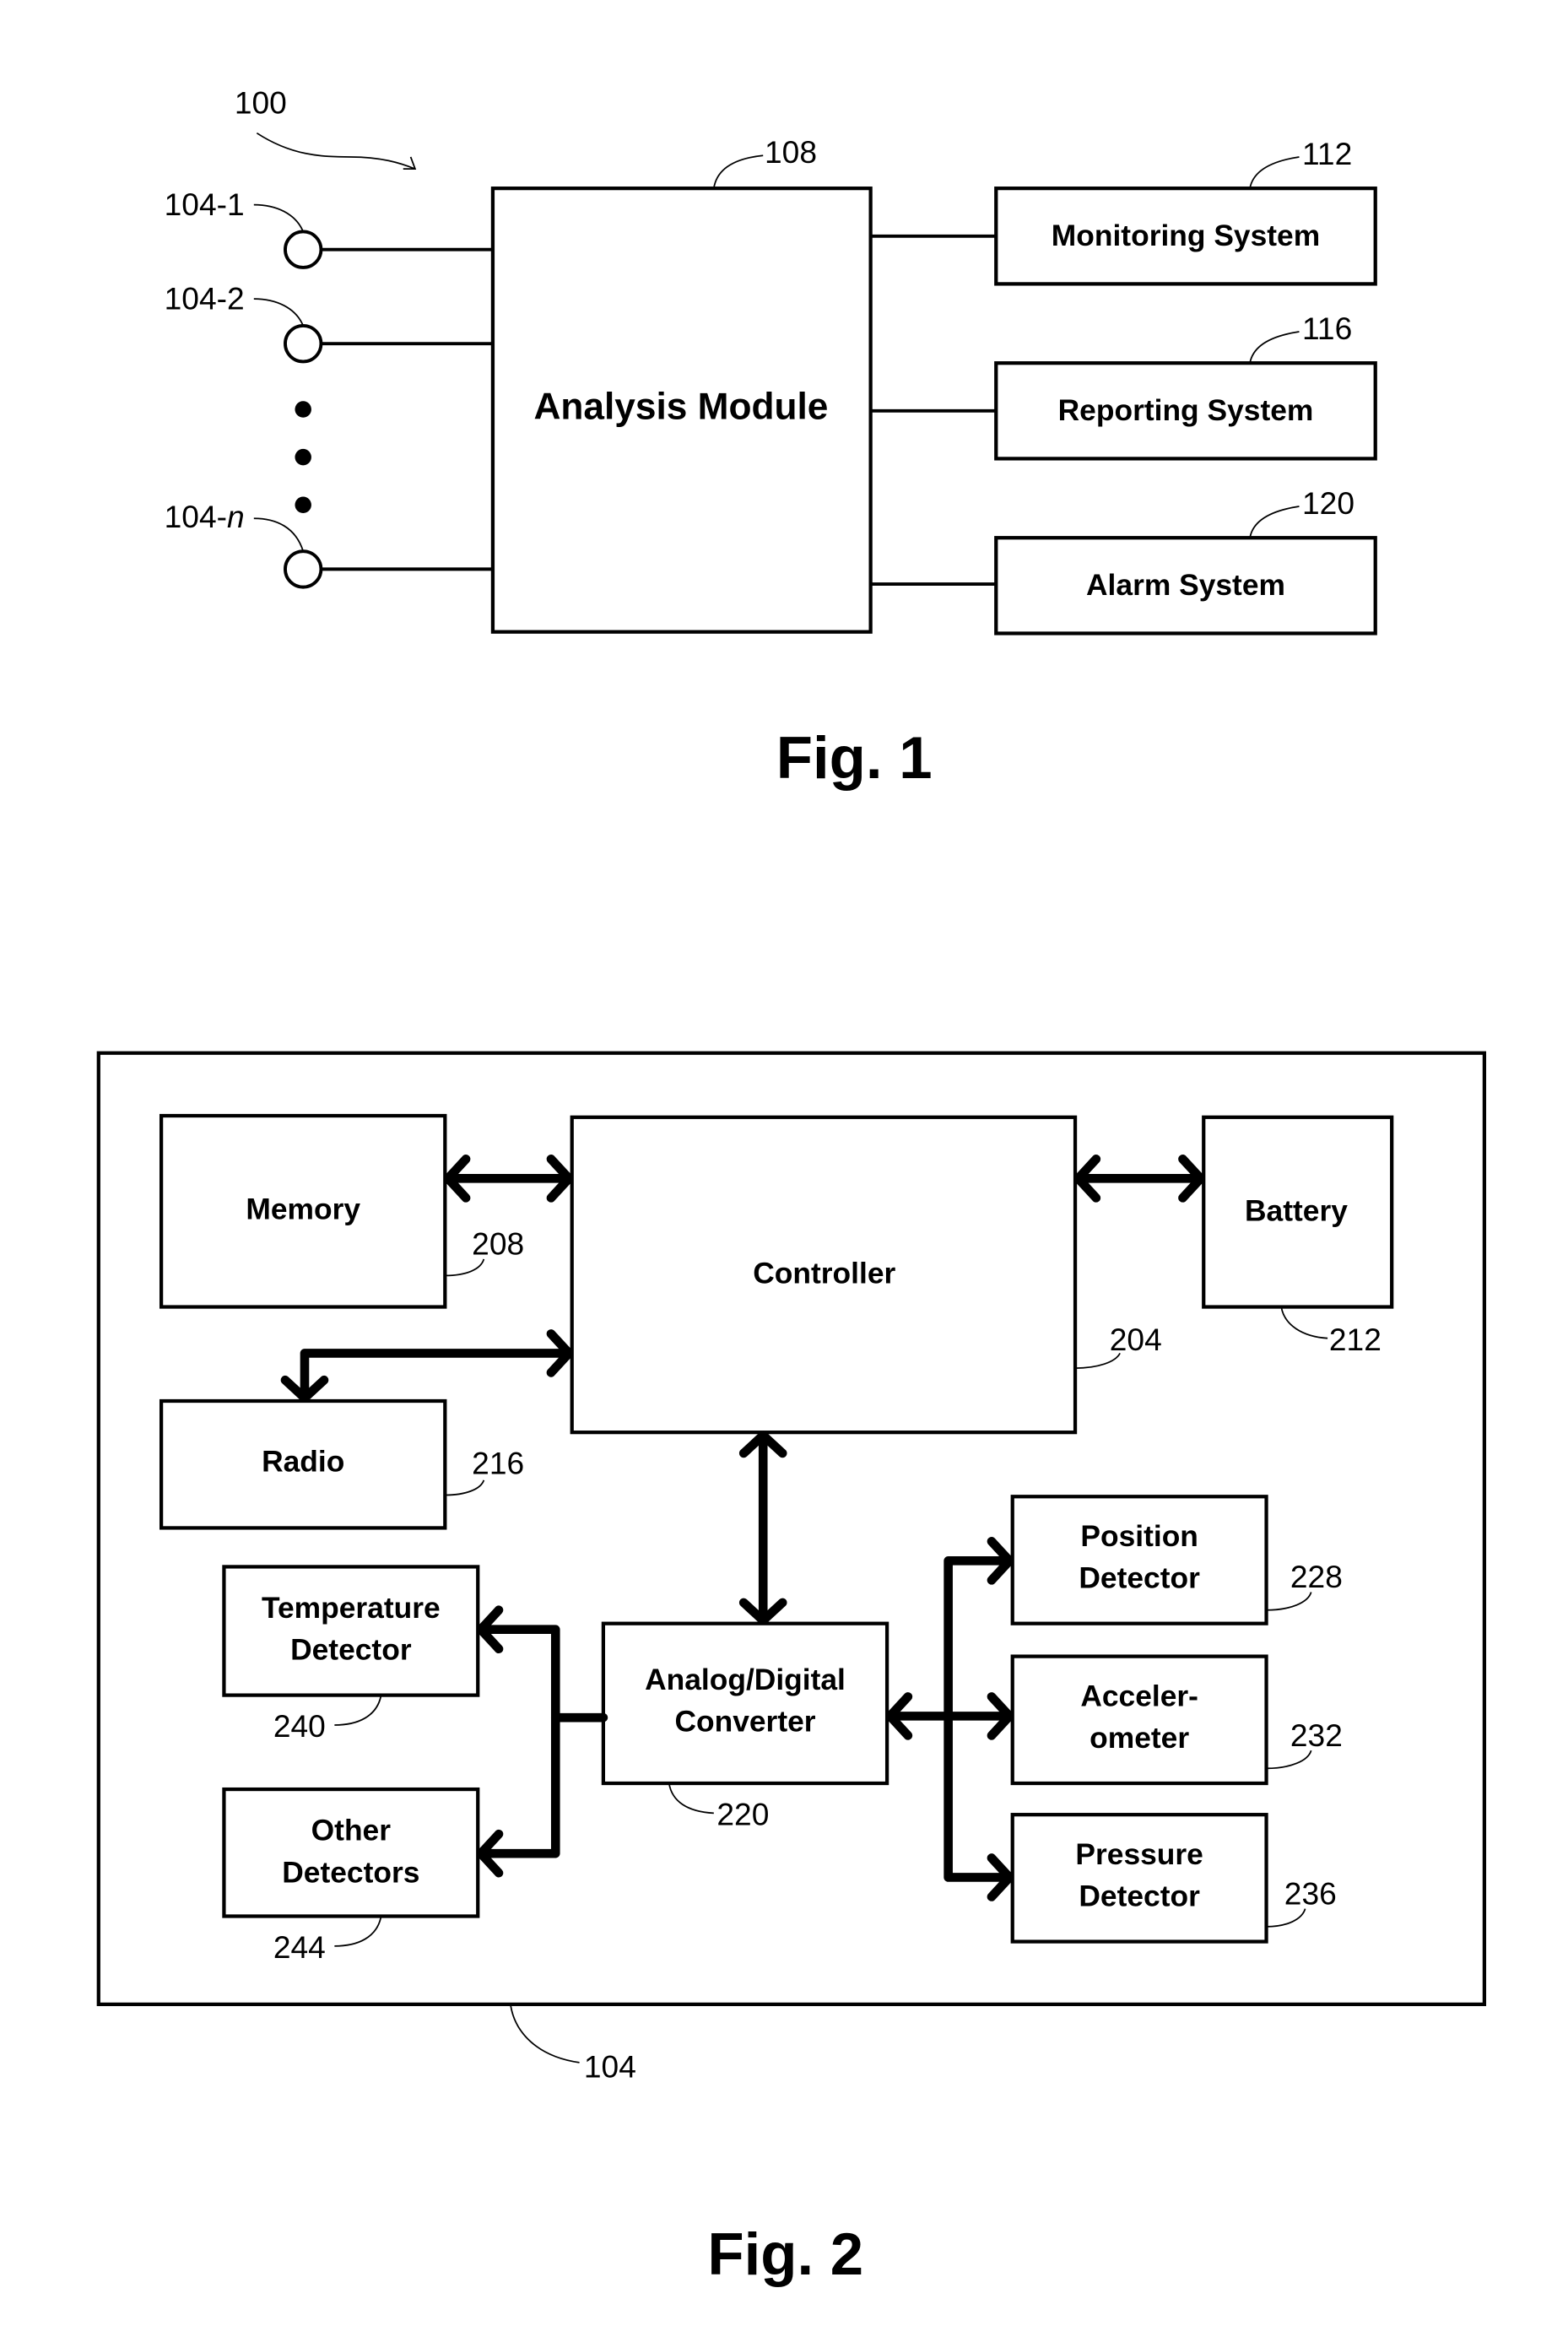 This screenshot has height=2342, width=1568. What do you see at coordinates (1316, 1735) in the screenshot?
I see `ref-232: 232` at bounding box center [1316, 1735].